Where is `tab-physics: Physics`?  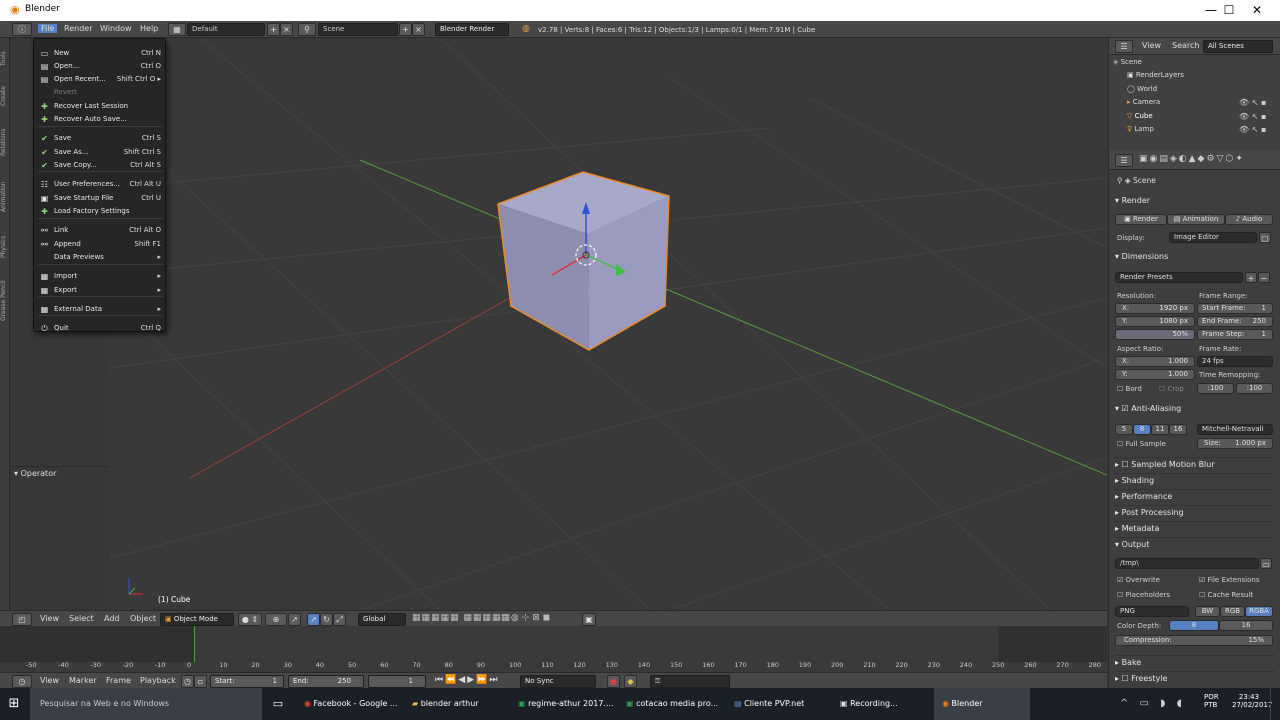 tab-physics: Physics is located at coordinates (5, 247).